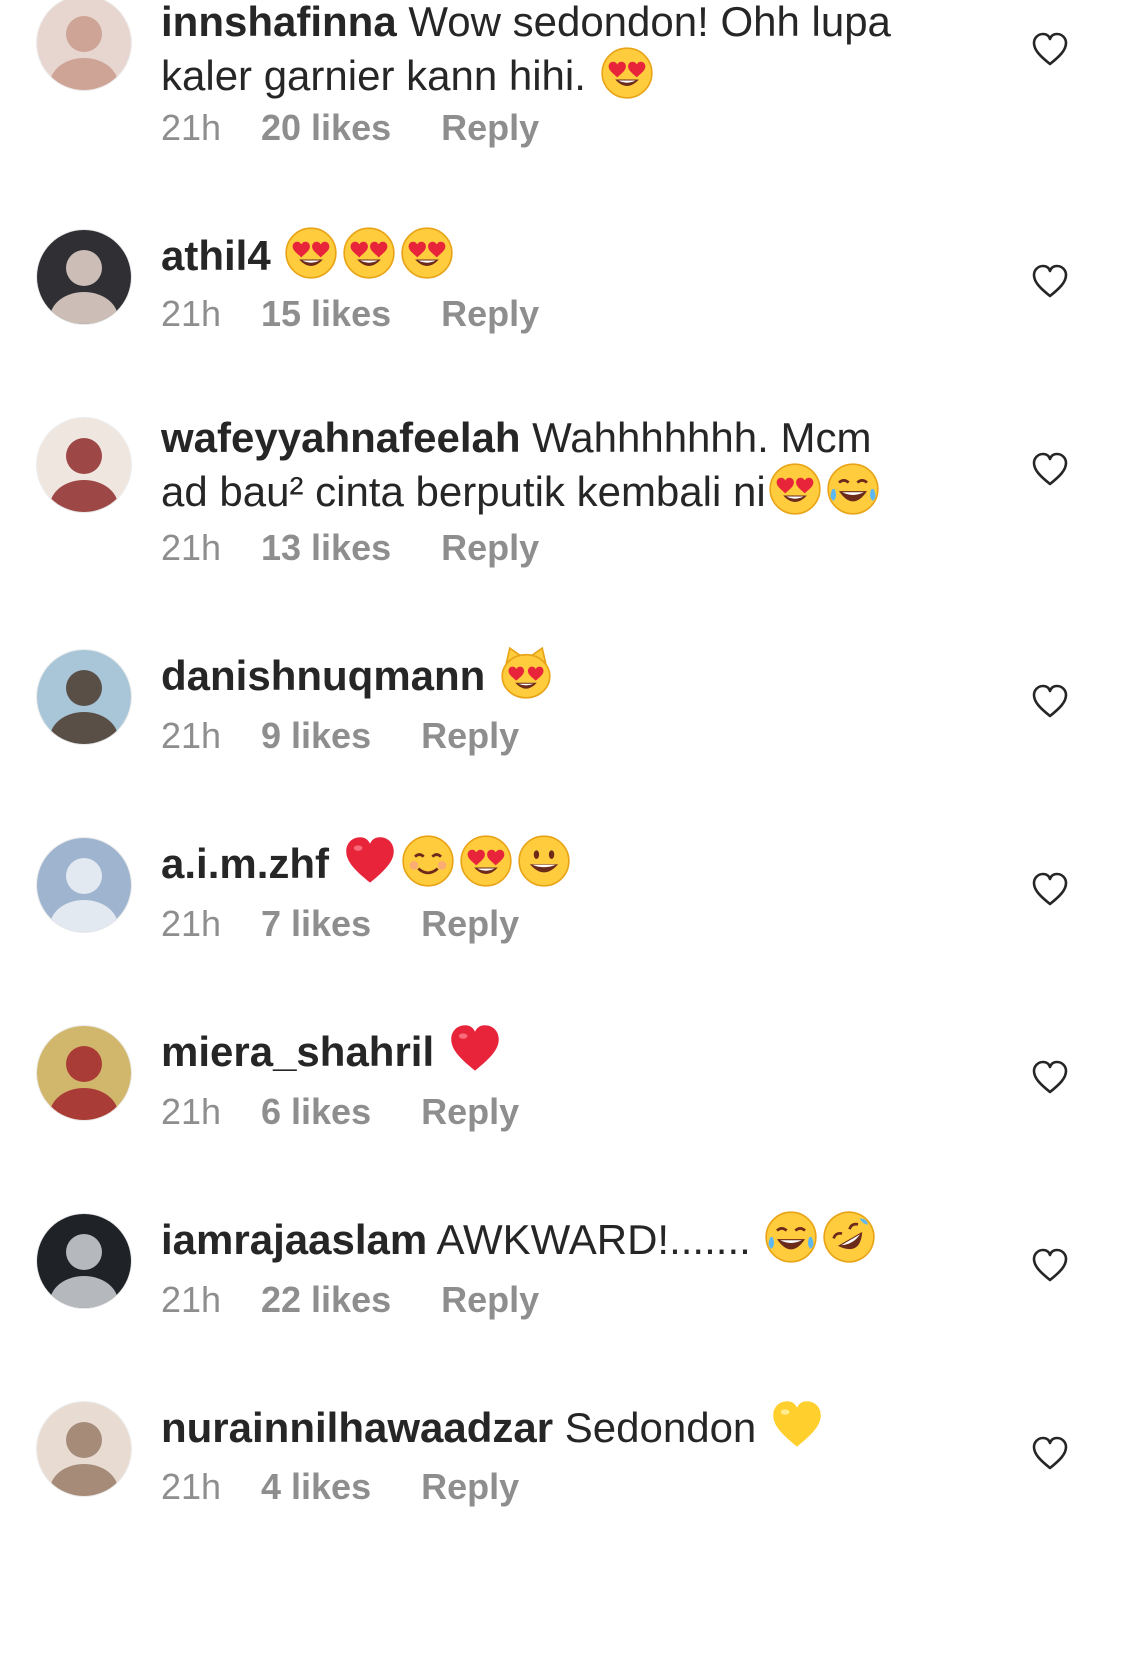  Describe the element at coordinates (544, 861) in the screenshot. I see `grinning-emoji-icon` at that location.